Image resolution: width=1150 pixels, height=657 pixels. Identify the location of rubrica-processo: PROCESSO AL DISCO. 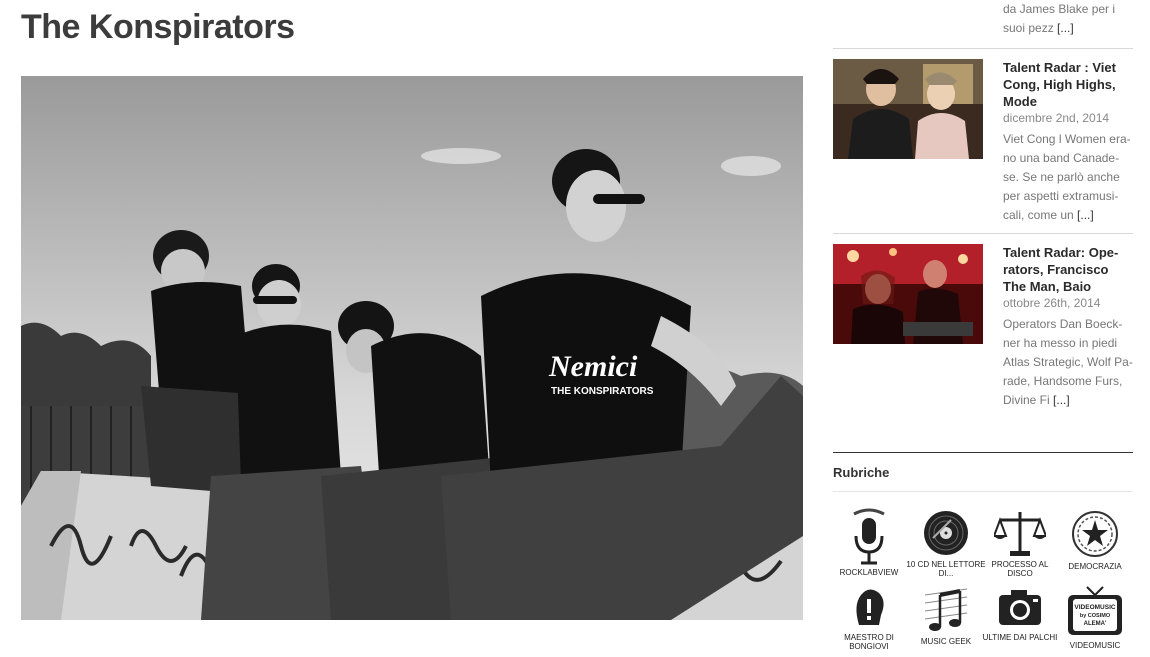
(1020, 543).